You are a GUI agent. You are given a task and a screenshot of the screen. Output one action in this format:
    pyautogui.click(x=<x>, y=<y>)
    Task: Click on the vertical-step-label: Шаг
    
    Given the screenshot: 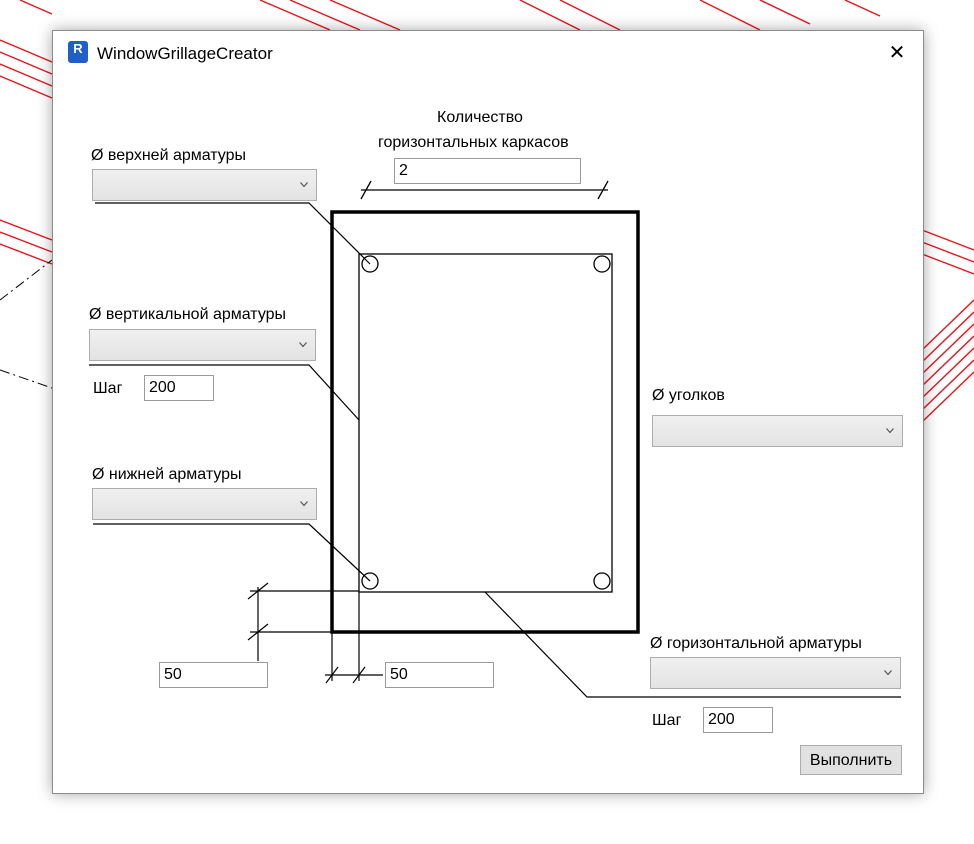 What is the action you would take?
    pyautogui.click(x=108, y=388)
    